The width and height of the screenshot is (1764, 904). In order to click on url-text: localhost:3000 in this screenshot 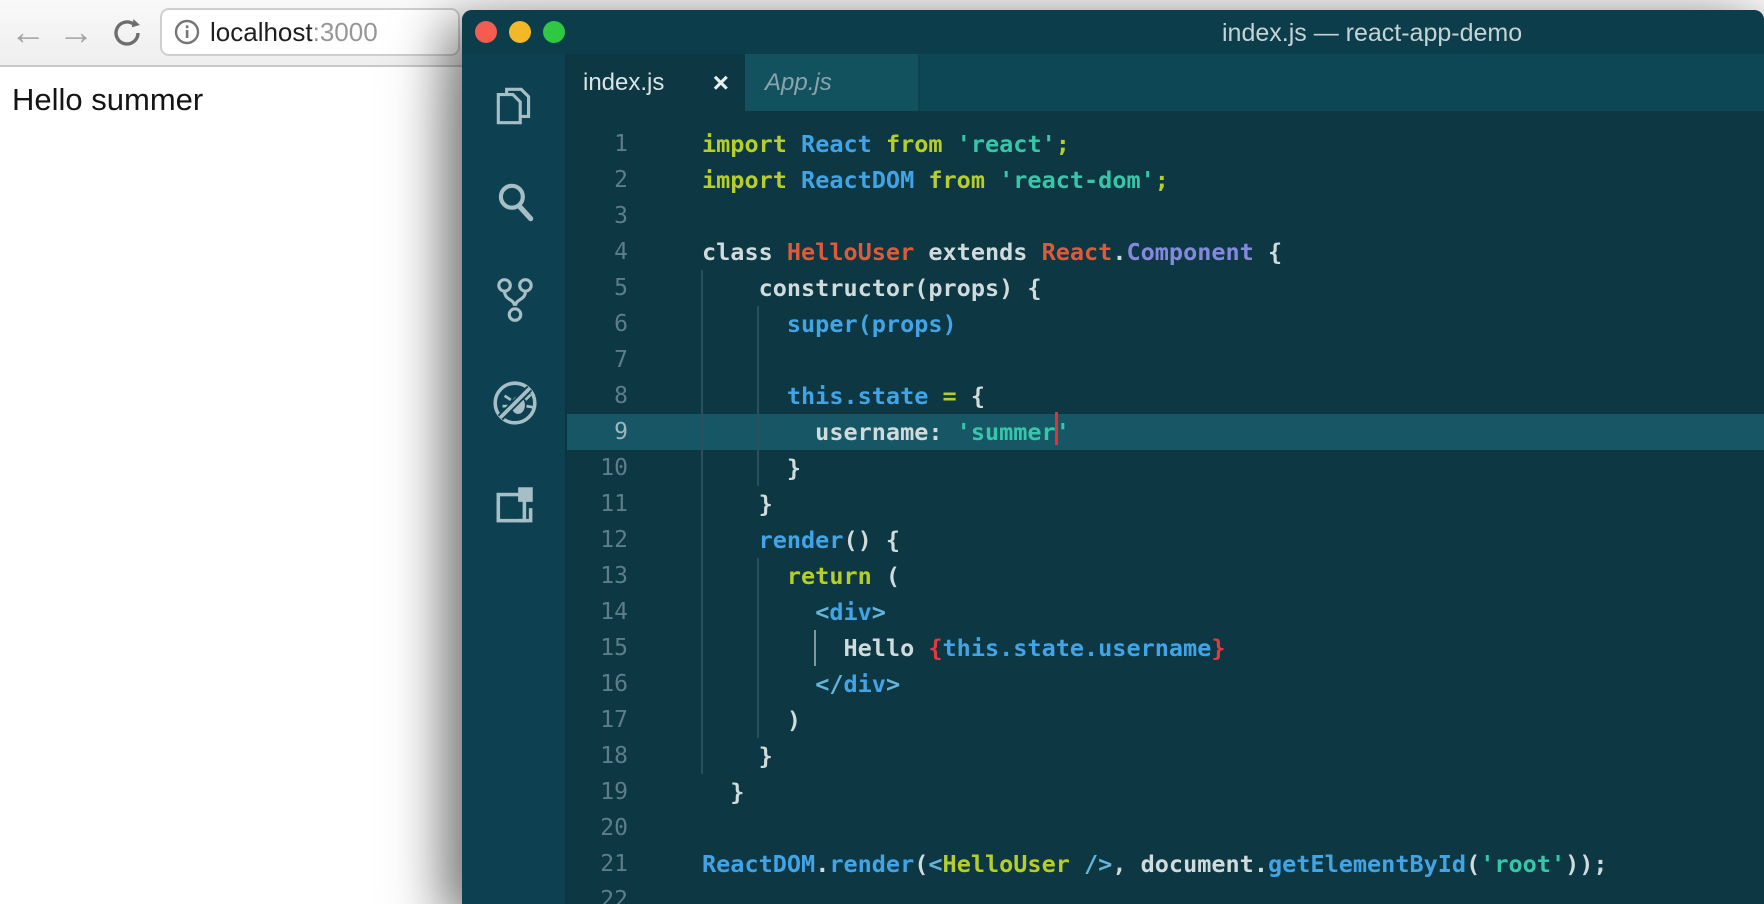, I will do `click(294, 32)`.